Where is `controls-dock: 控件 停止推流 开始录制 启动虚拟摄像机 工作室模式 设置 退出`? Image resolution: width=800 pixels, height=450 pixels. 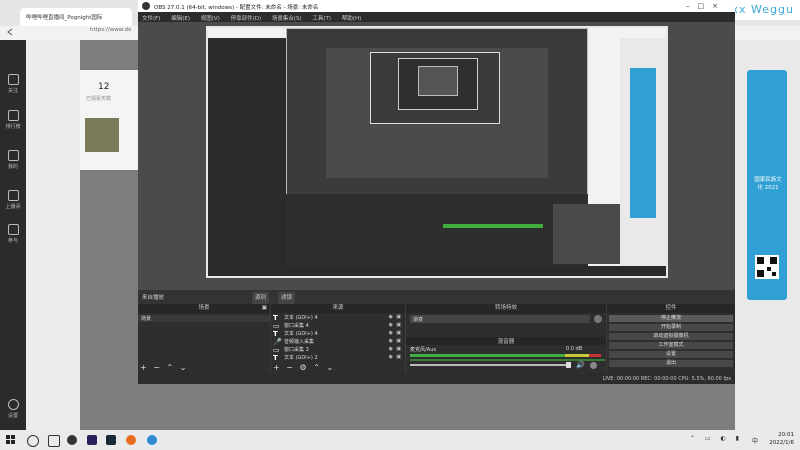 controls-dock: 控件 停止推流 开始录制 启动虚拟摄像机 工作室模式 设置 退出 is located at coordinates (671, 339).